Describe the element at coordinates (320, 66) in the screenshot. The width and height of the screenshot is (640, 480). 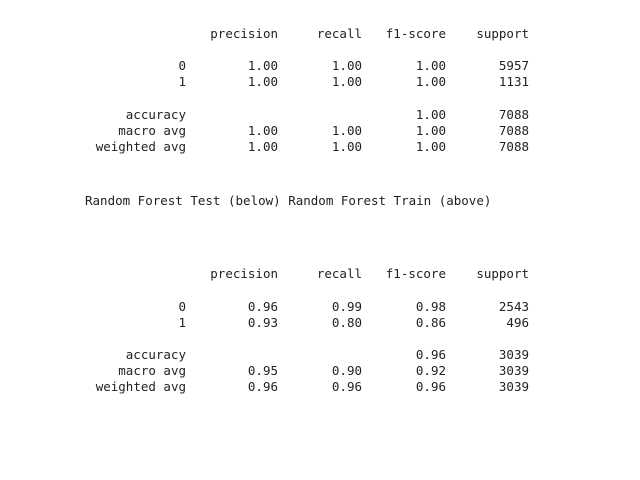
I see `train-row-class-0: 0 1.00 1.00 1.00 5957` at that location.